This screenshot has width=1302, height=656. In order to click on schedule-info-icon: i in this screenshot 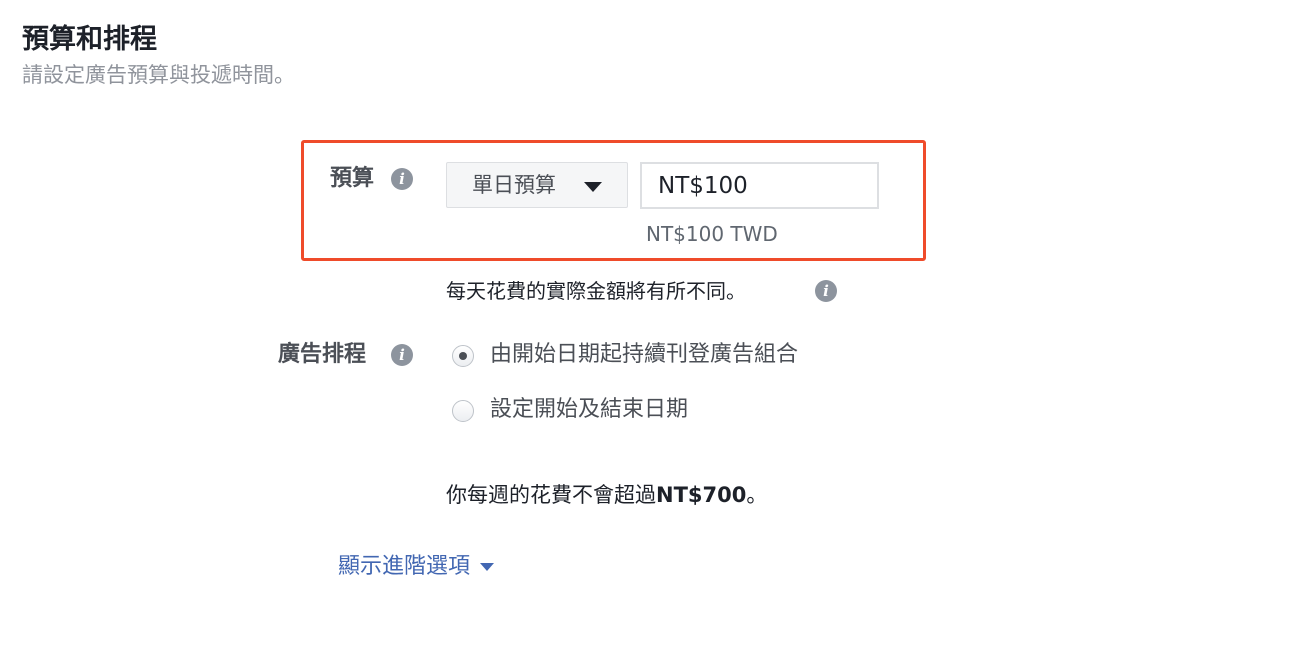, I will do `click(402, 355)`.